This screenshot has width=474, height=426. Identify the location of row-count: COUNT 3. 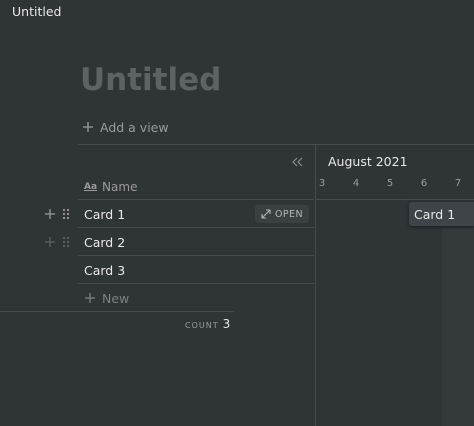
(207, 325).